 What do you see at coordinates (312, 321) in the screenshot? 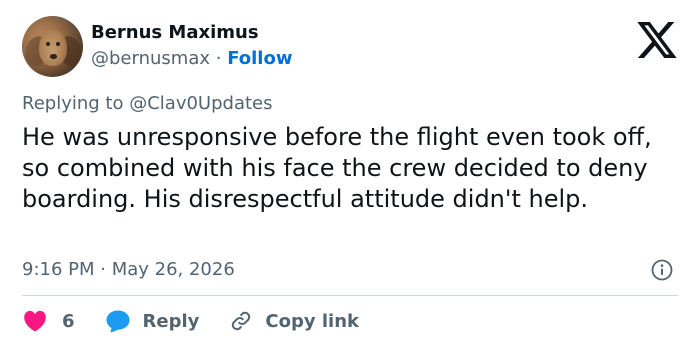
I see `copy-link-label: Copy link` at bounding box center [312, 321].